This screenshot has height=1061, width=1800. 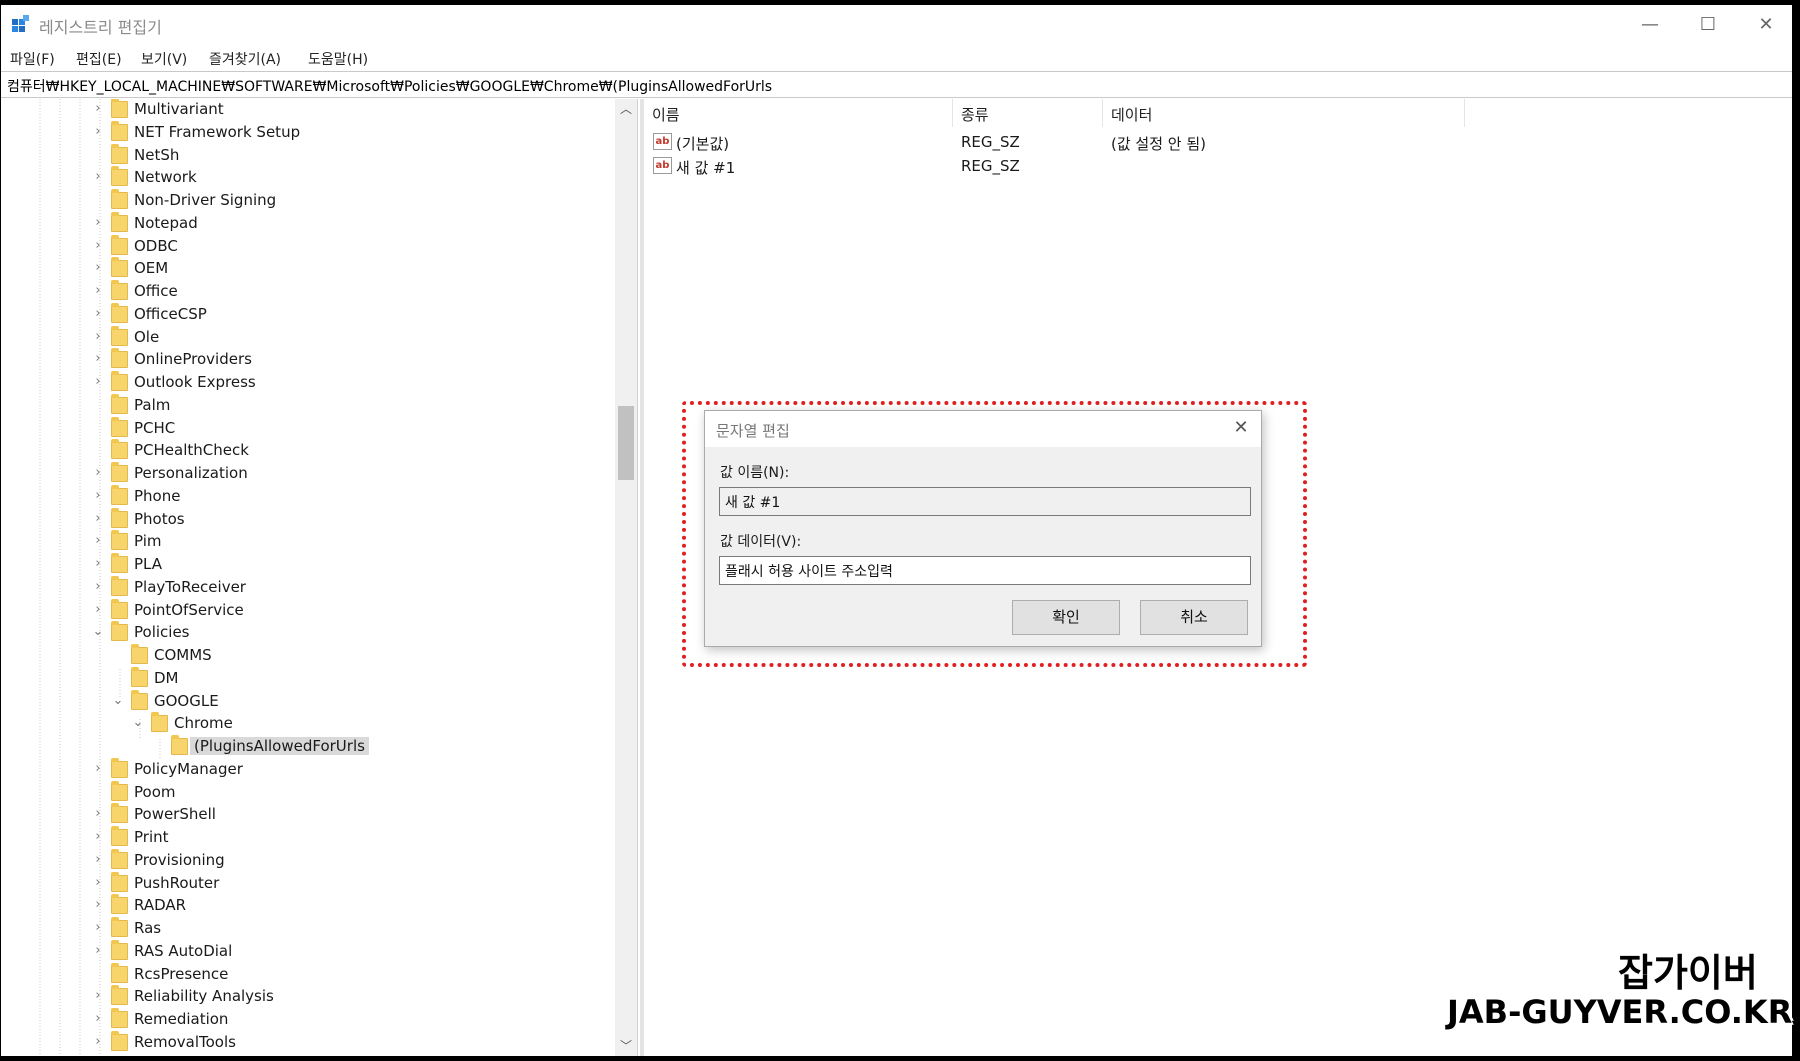 I want to click on tree-item: › OfficeCSP, so click(x=261, y=314).